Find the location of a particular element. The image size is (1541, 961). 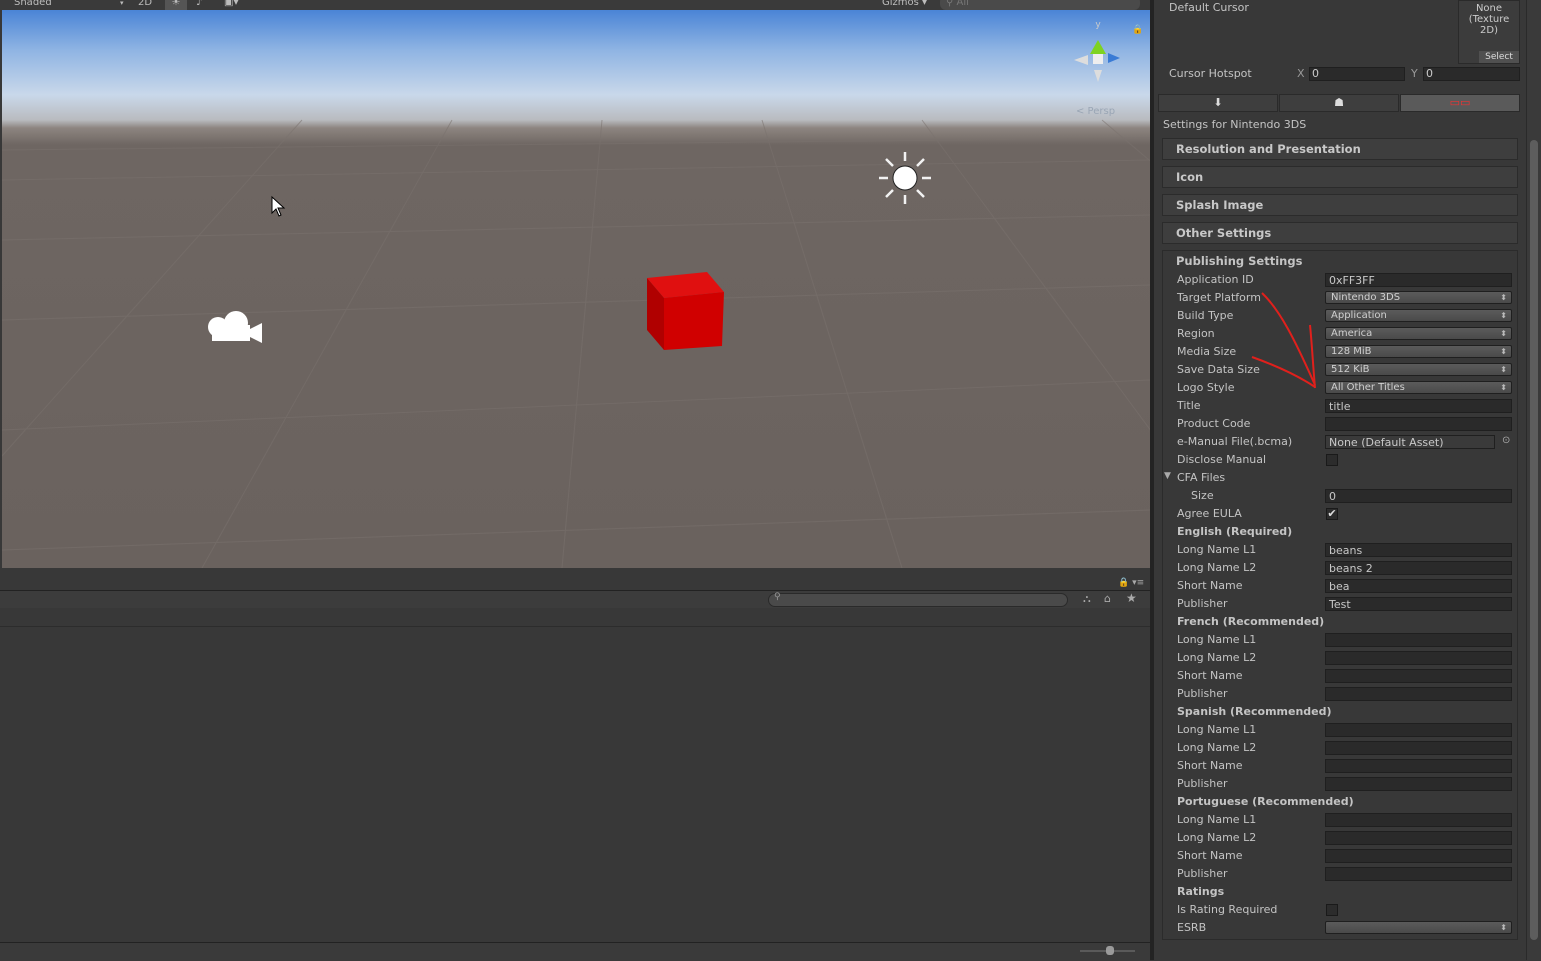

product-code-field is located at coordinates (1418, 424).